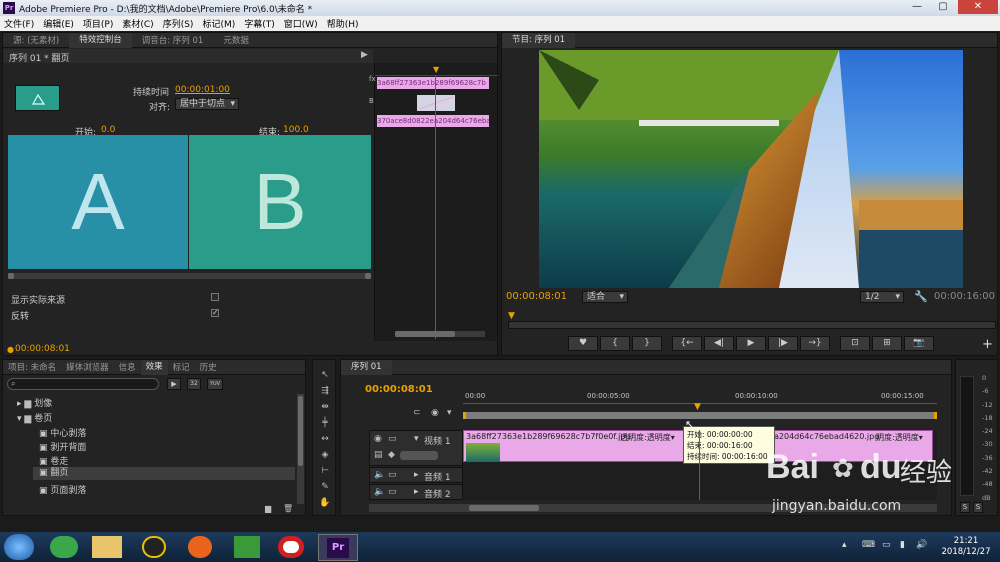 This screenshot has width=1000, height=562. What do you see at coordinates (700, 415) in the screenshot?
I see `work-area-bar` at bounding box center [700, 415].